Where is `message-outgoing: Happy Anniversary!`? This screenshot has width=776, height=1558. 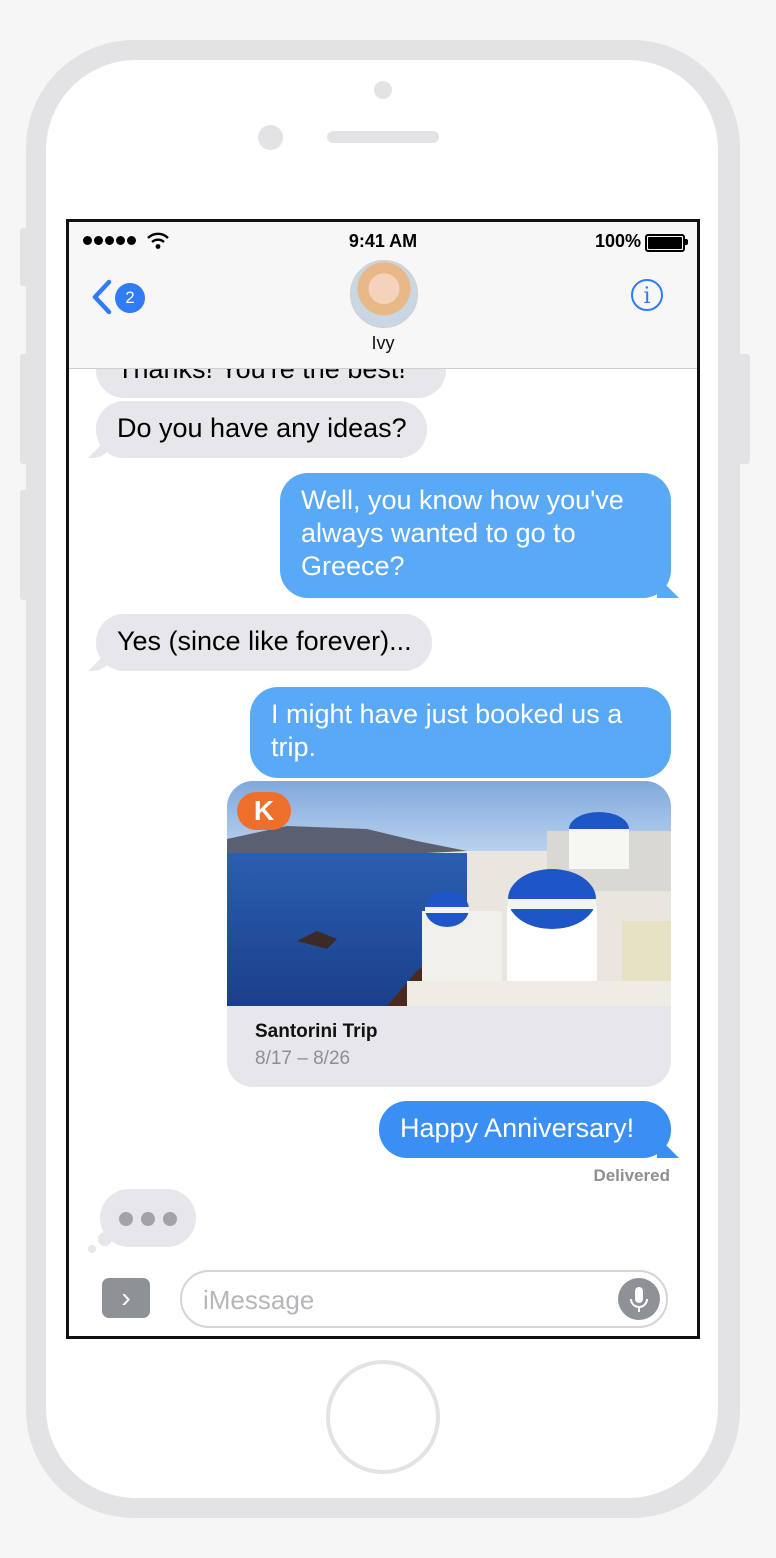
message-outgoing: Happy Anniversary! is located at coordinates (525, 1129).